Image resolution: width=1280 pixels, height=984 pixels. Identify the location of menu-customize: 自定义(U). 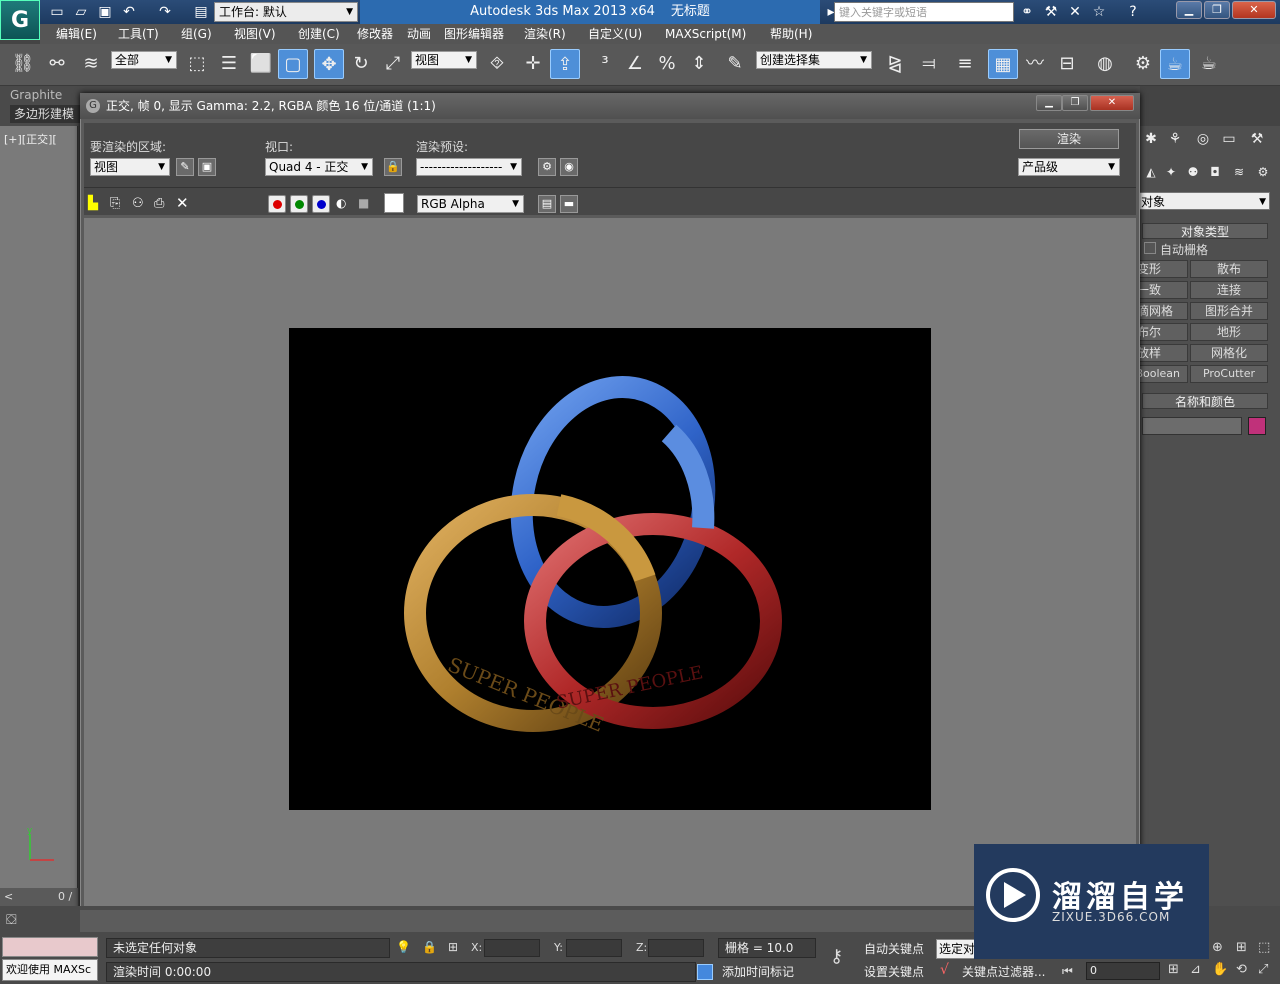
(615, 34).